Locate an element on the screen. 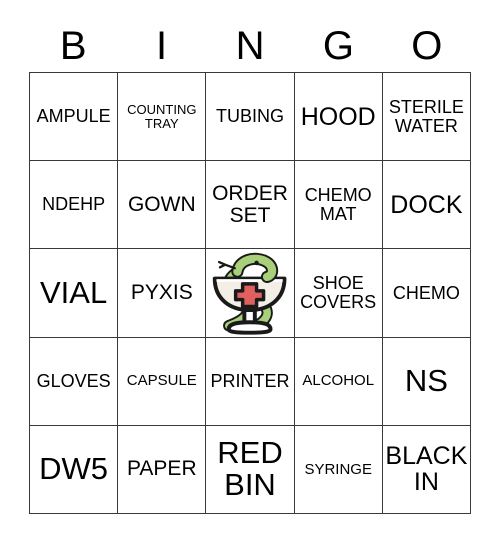 The width and height of the screenshot is (500, 544). bingo-cell-capsule: CAPSULE is located at coordinates (162, 381).